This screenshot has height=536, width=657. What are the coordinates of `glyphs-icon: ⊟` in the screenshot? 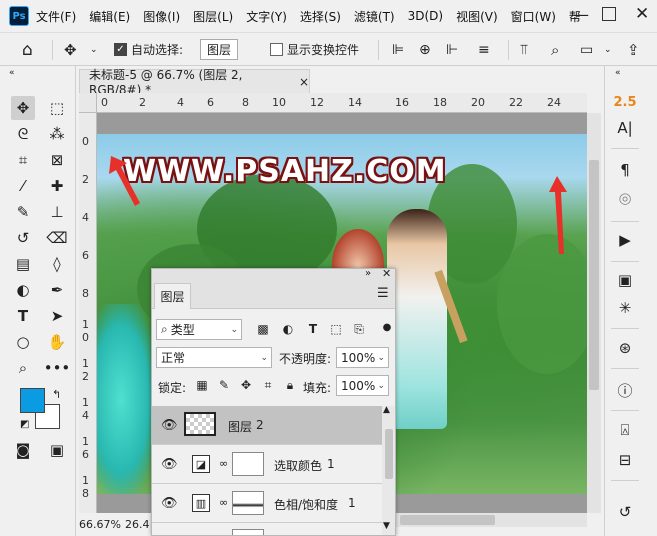 It's located at (625, 460).